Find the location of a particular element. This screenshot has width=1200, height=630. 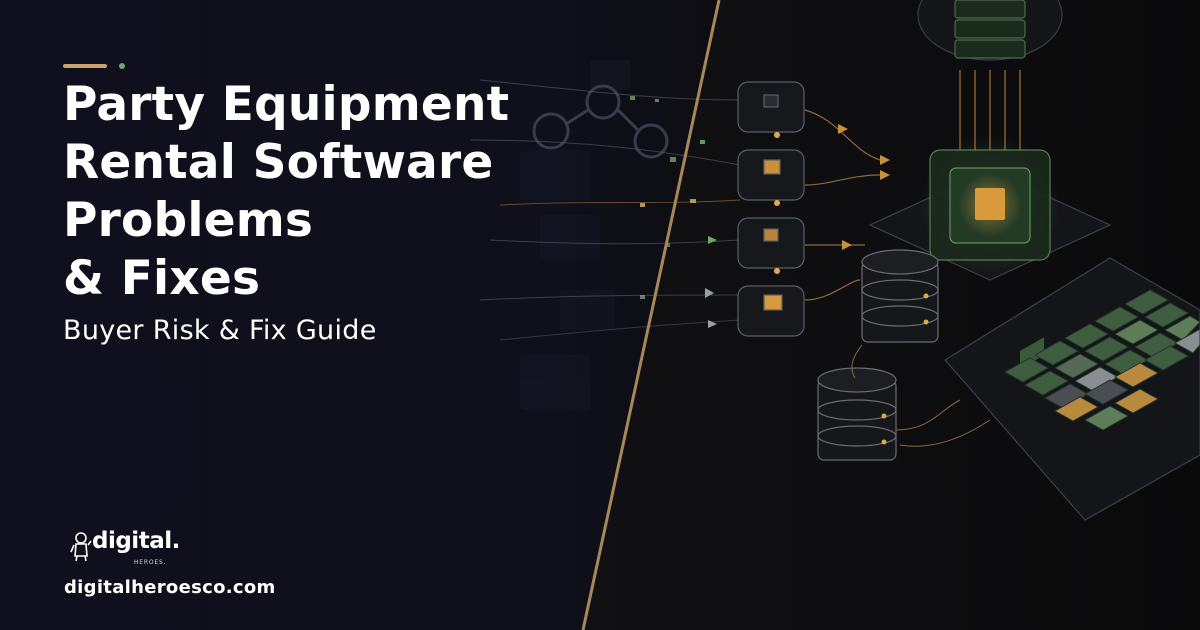

website-url: digitalheroesco.com is located at coordinates (170, 587).